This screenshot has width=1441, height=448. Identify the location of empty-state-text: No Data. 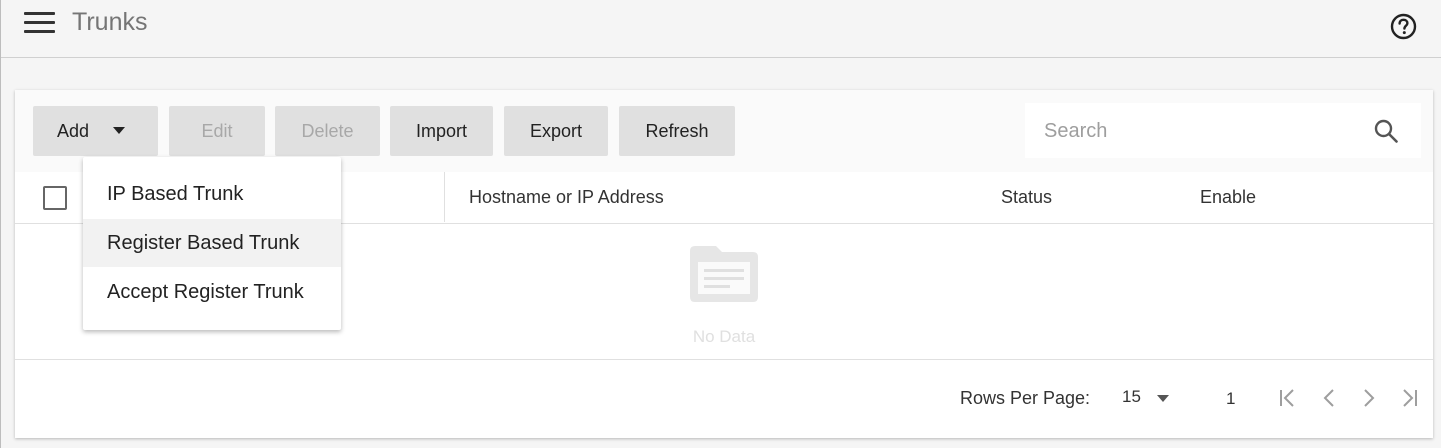
(724, 336).